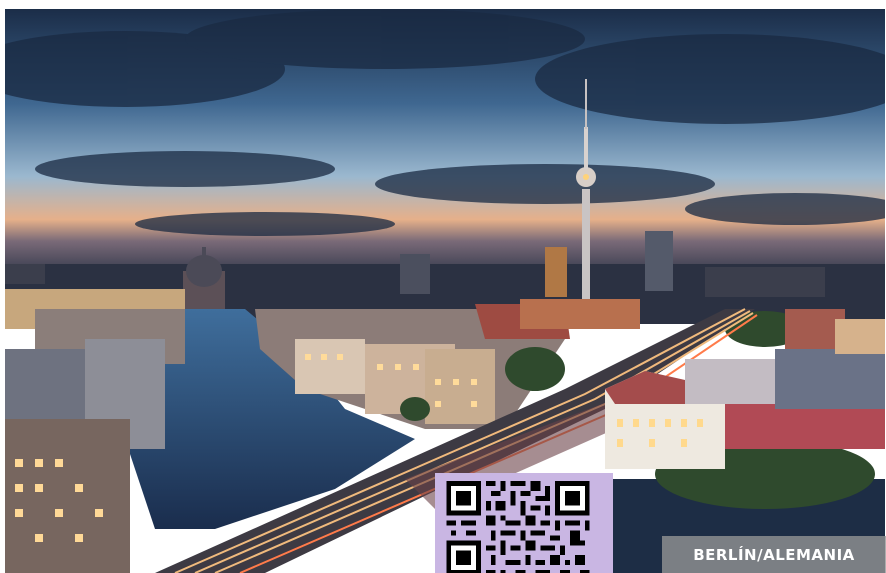  I want to click on qr-code-panel, so click(524, 523).